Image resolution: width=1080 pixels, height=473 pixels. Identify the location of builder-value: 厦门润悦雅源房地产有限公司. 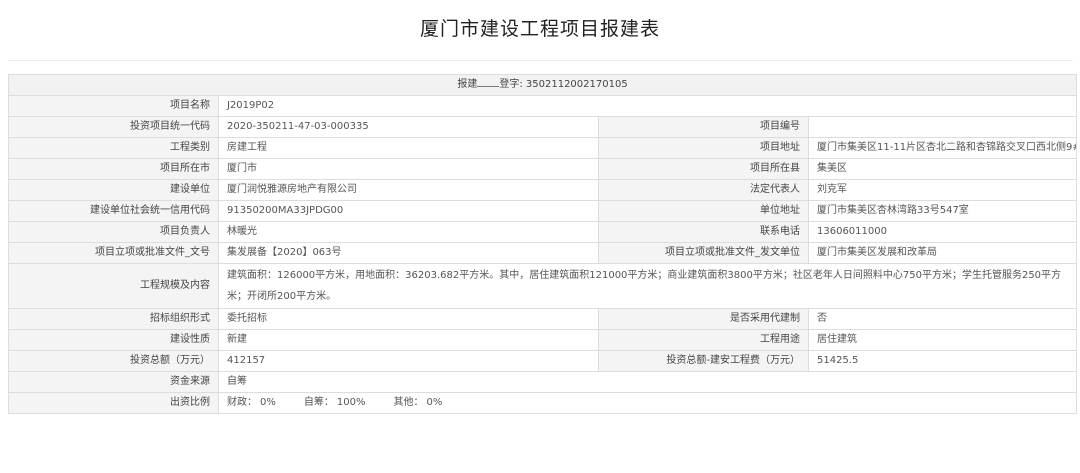
(408, 190).